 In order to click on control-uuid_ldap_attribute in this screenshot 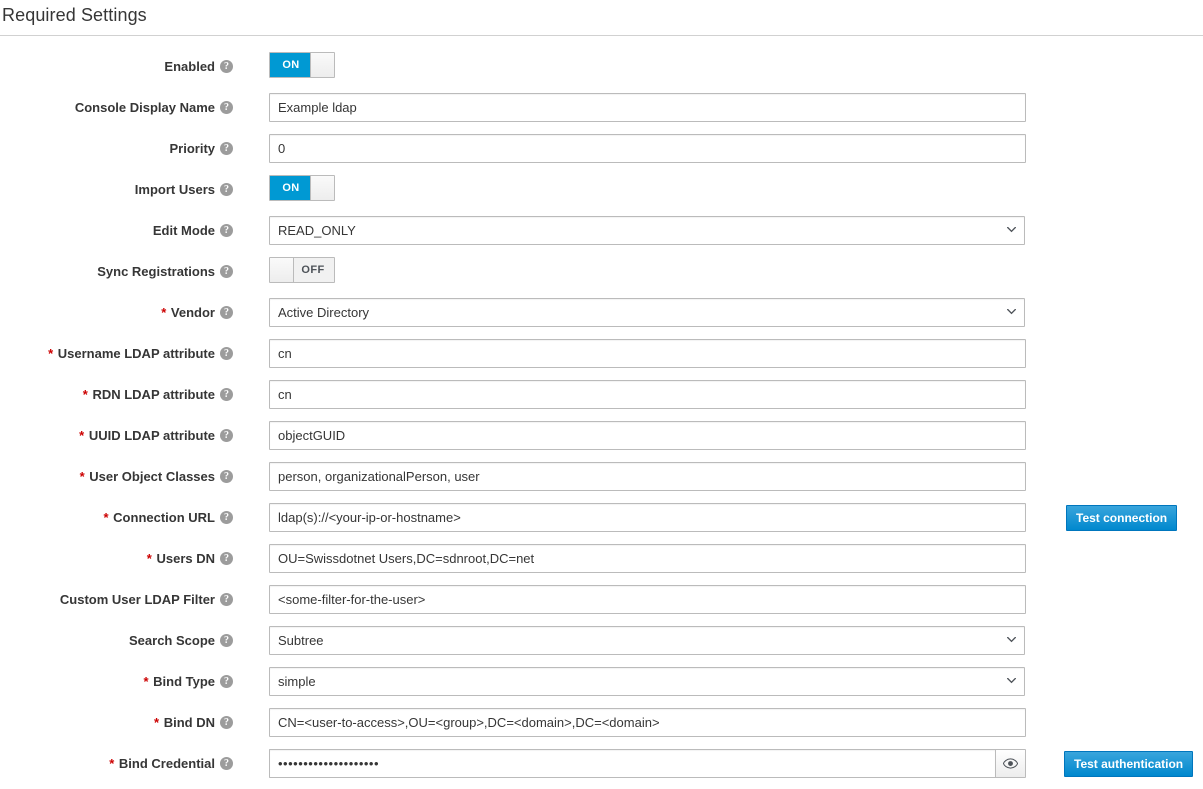, I will do `click(647, 435)`.